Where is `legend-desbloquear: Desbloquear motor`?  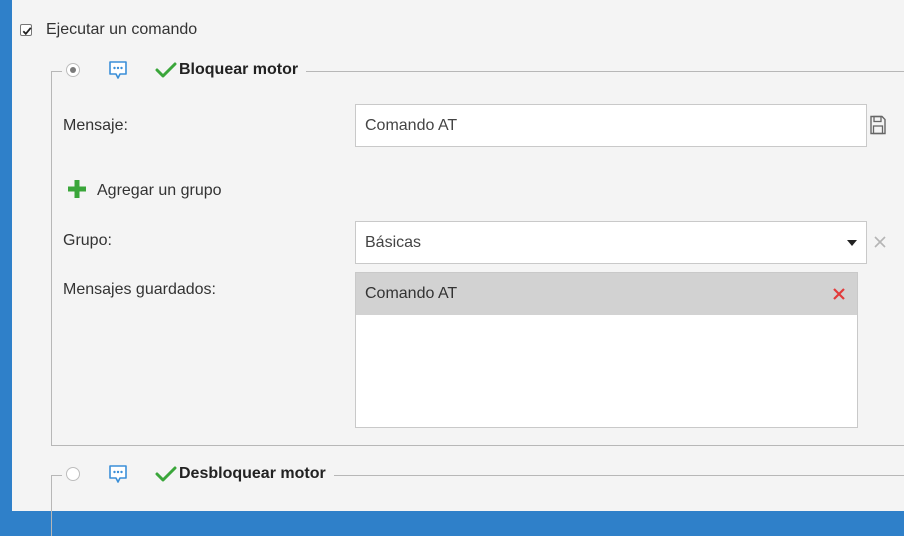 legend-desbloquear: Desbloquear motor is located at coordinates (198, 474).